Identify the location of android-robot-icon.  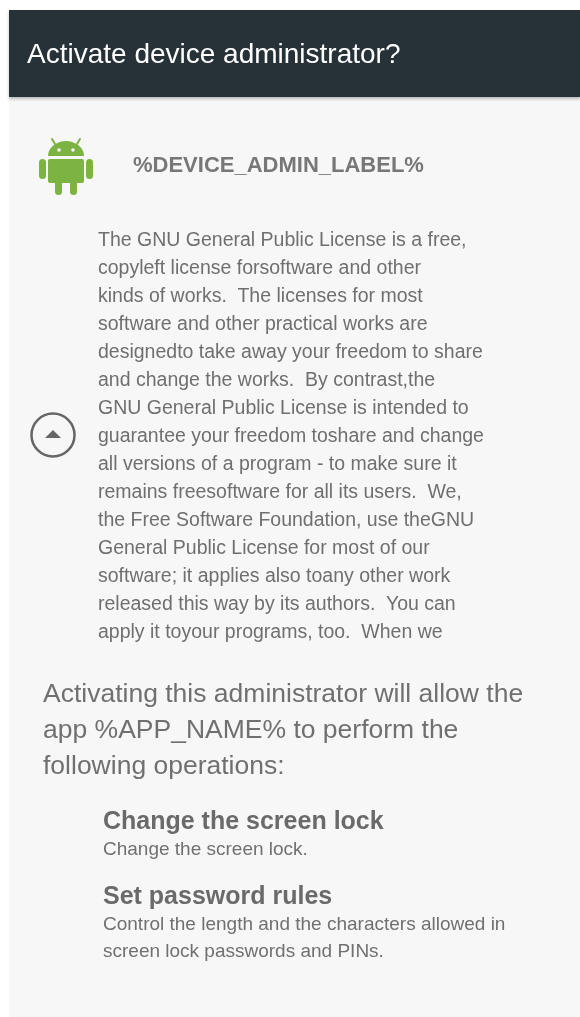
(66, 165).